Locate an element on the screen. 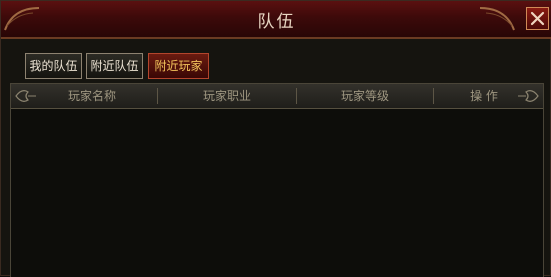 Image resolution: width=551 pixels, height=277 pixels. title-bar: 队伍 is located at coordinates (276, 20).